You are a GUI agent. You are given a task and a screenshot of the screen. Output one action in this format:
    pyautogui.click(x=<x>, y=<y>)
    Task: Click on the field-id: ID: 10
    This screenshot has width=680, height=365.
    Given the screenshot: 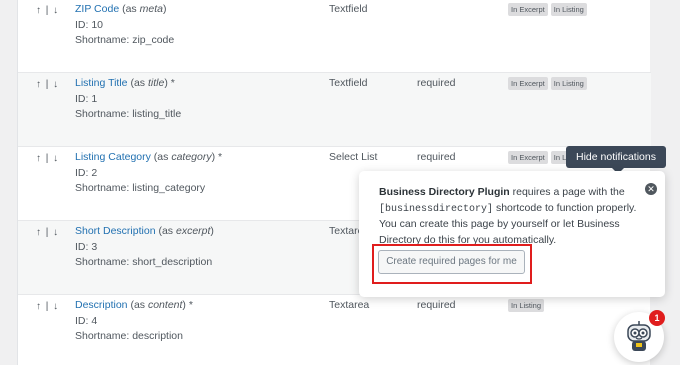 What is the action you would take?
    pyautogui.click(x=89, y=25)
    